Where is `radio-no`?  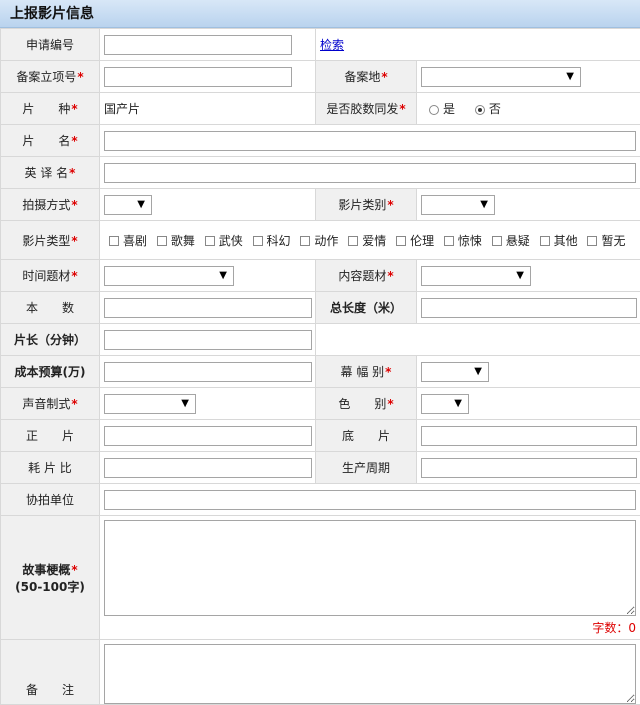 radio-no is located at coordinates (480, 110).